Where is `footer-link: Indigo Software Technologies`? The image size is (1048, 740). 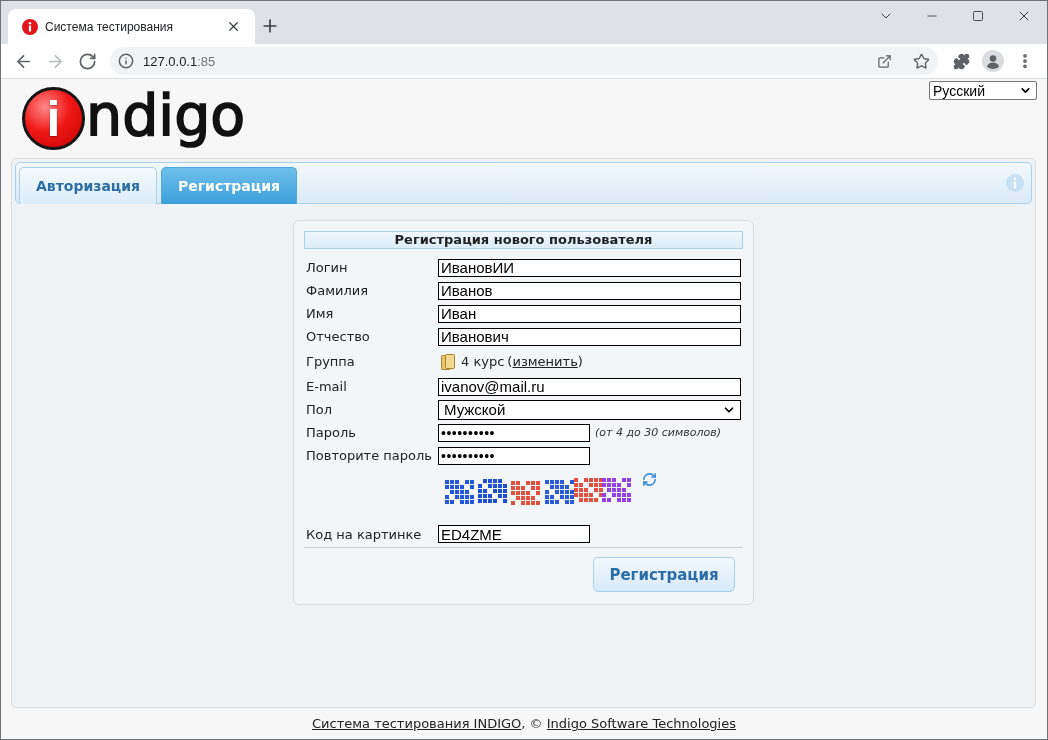 footer-link: Indigo Software Technologies is located at coordinates (641, 723).